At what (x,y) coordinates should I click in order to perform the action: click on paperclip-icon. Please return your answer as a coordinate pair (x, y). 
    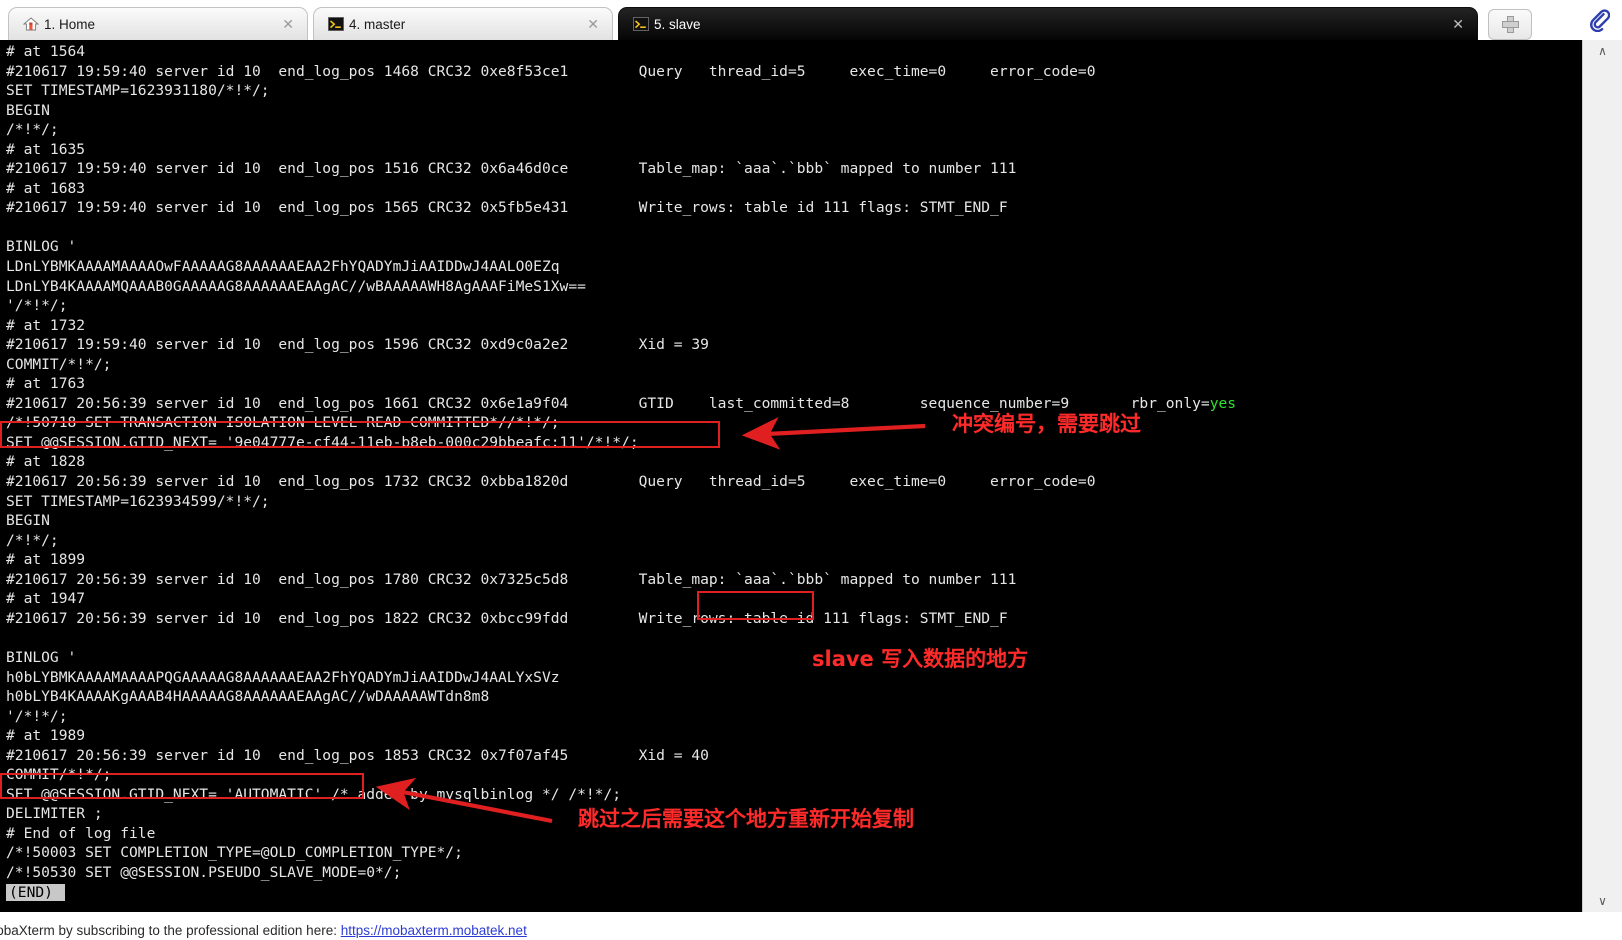
    Looking at the image, I should click on (1599, 20).